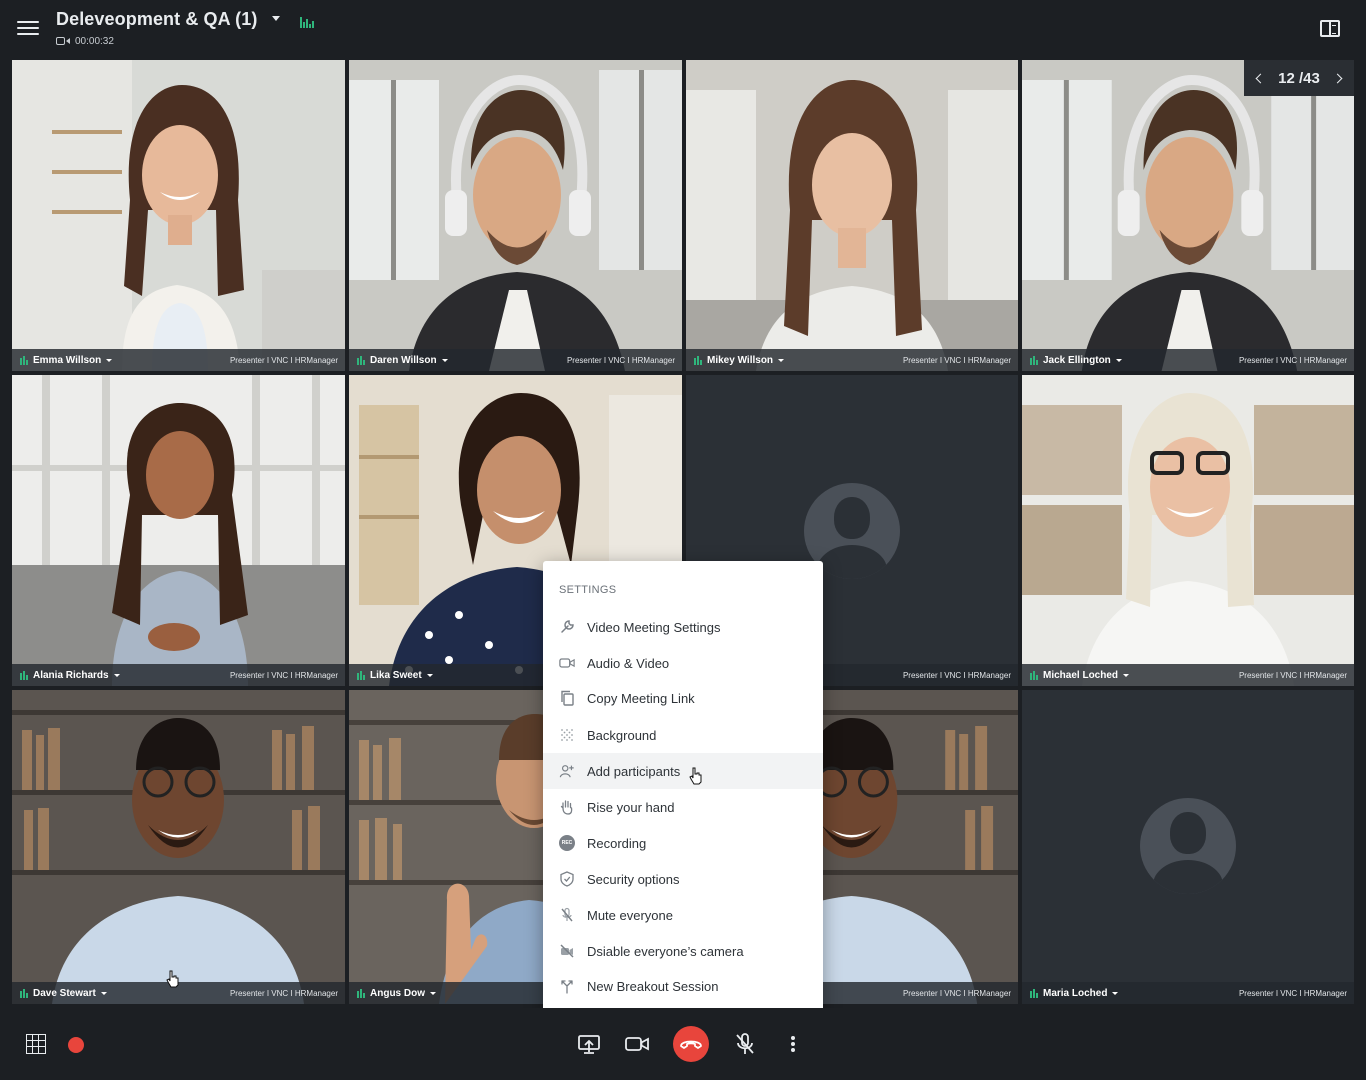 This screenshot has width=1366, height=1080. I want to click on hand-cursor-icon, so click(172, 979).